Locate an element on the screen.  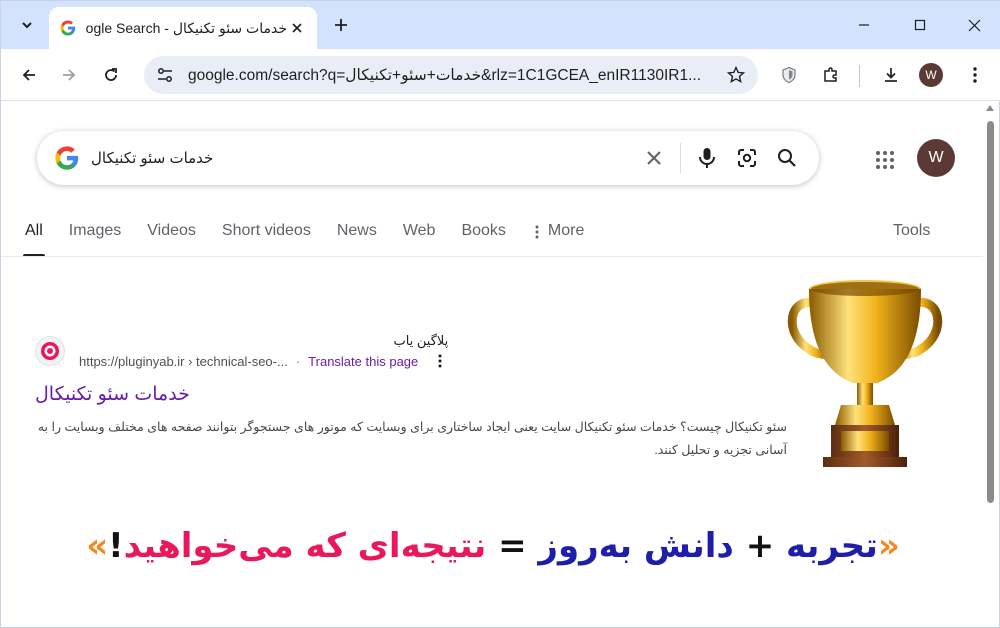
search-query-text: خدمات سئو تکنیکال is located at coordinates (357, 158).